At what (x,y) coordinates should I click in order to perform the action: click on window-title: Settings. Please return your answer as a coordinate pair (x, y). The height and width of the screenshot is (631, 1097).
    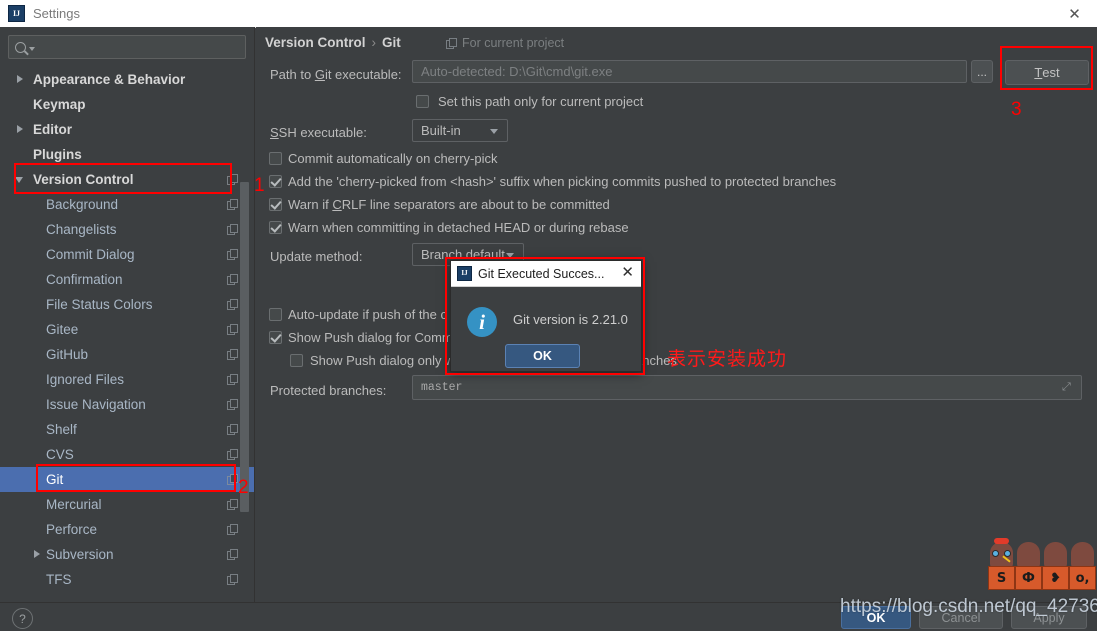
    Looking at the image, I should click on (56, 13).